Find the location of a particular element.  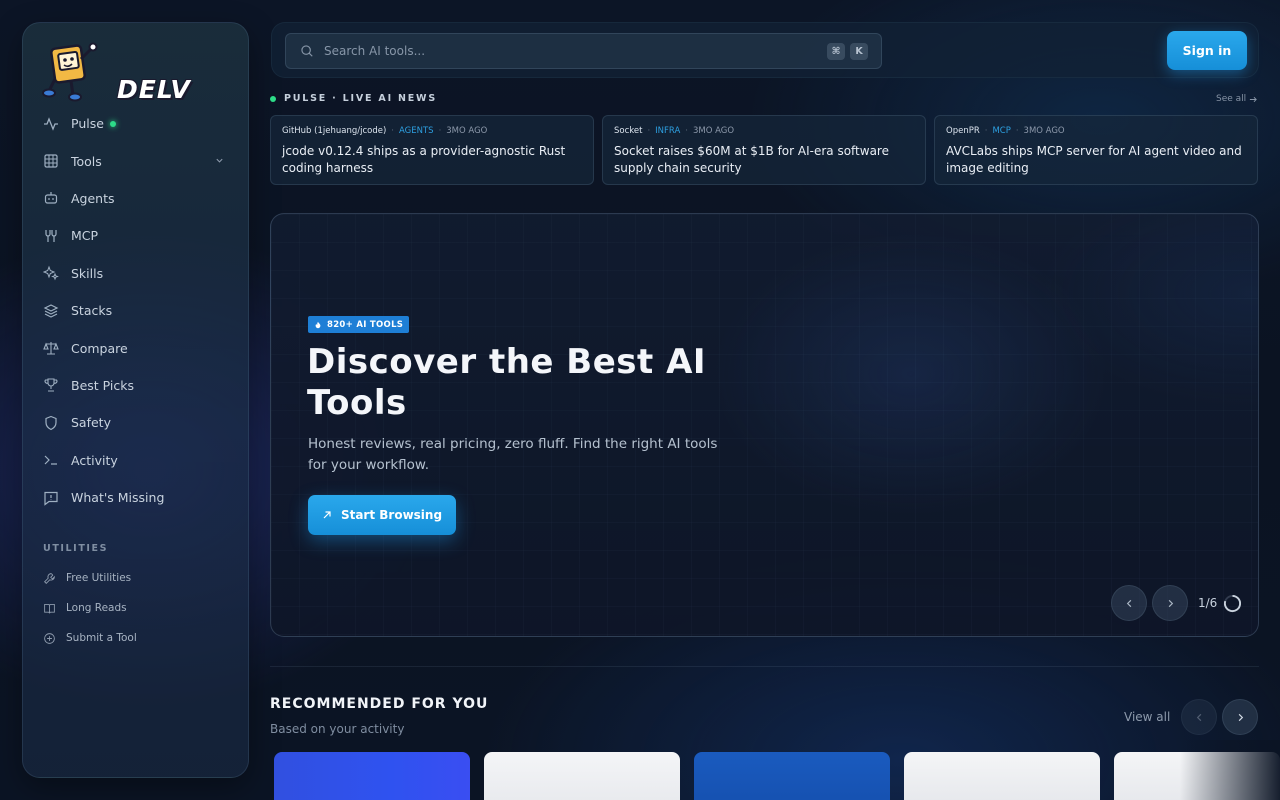

chevron-down-icon is located at coordinates (219, 160).